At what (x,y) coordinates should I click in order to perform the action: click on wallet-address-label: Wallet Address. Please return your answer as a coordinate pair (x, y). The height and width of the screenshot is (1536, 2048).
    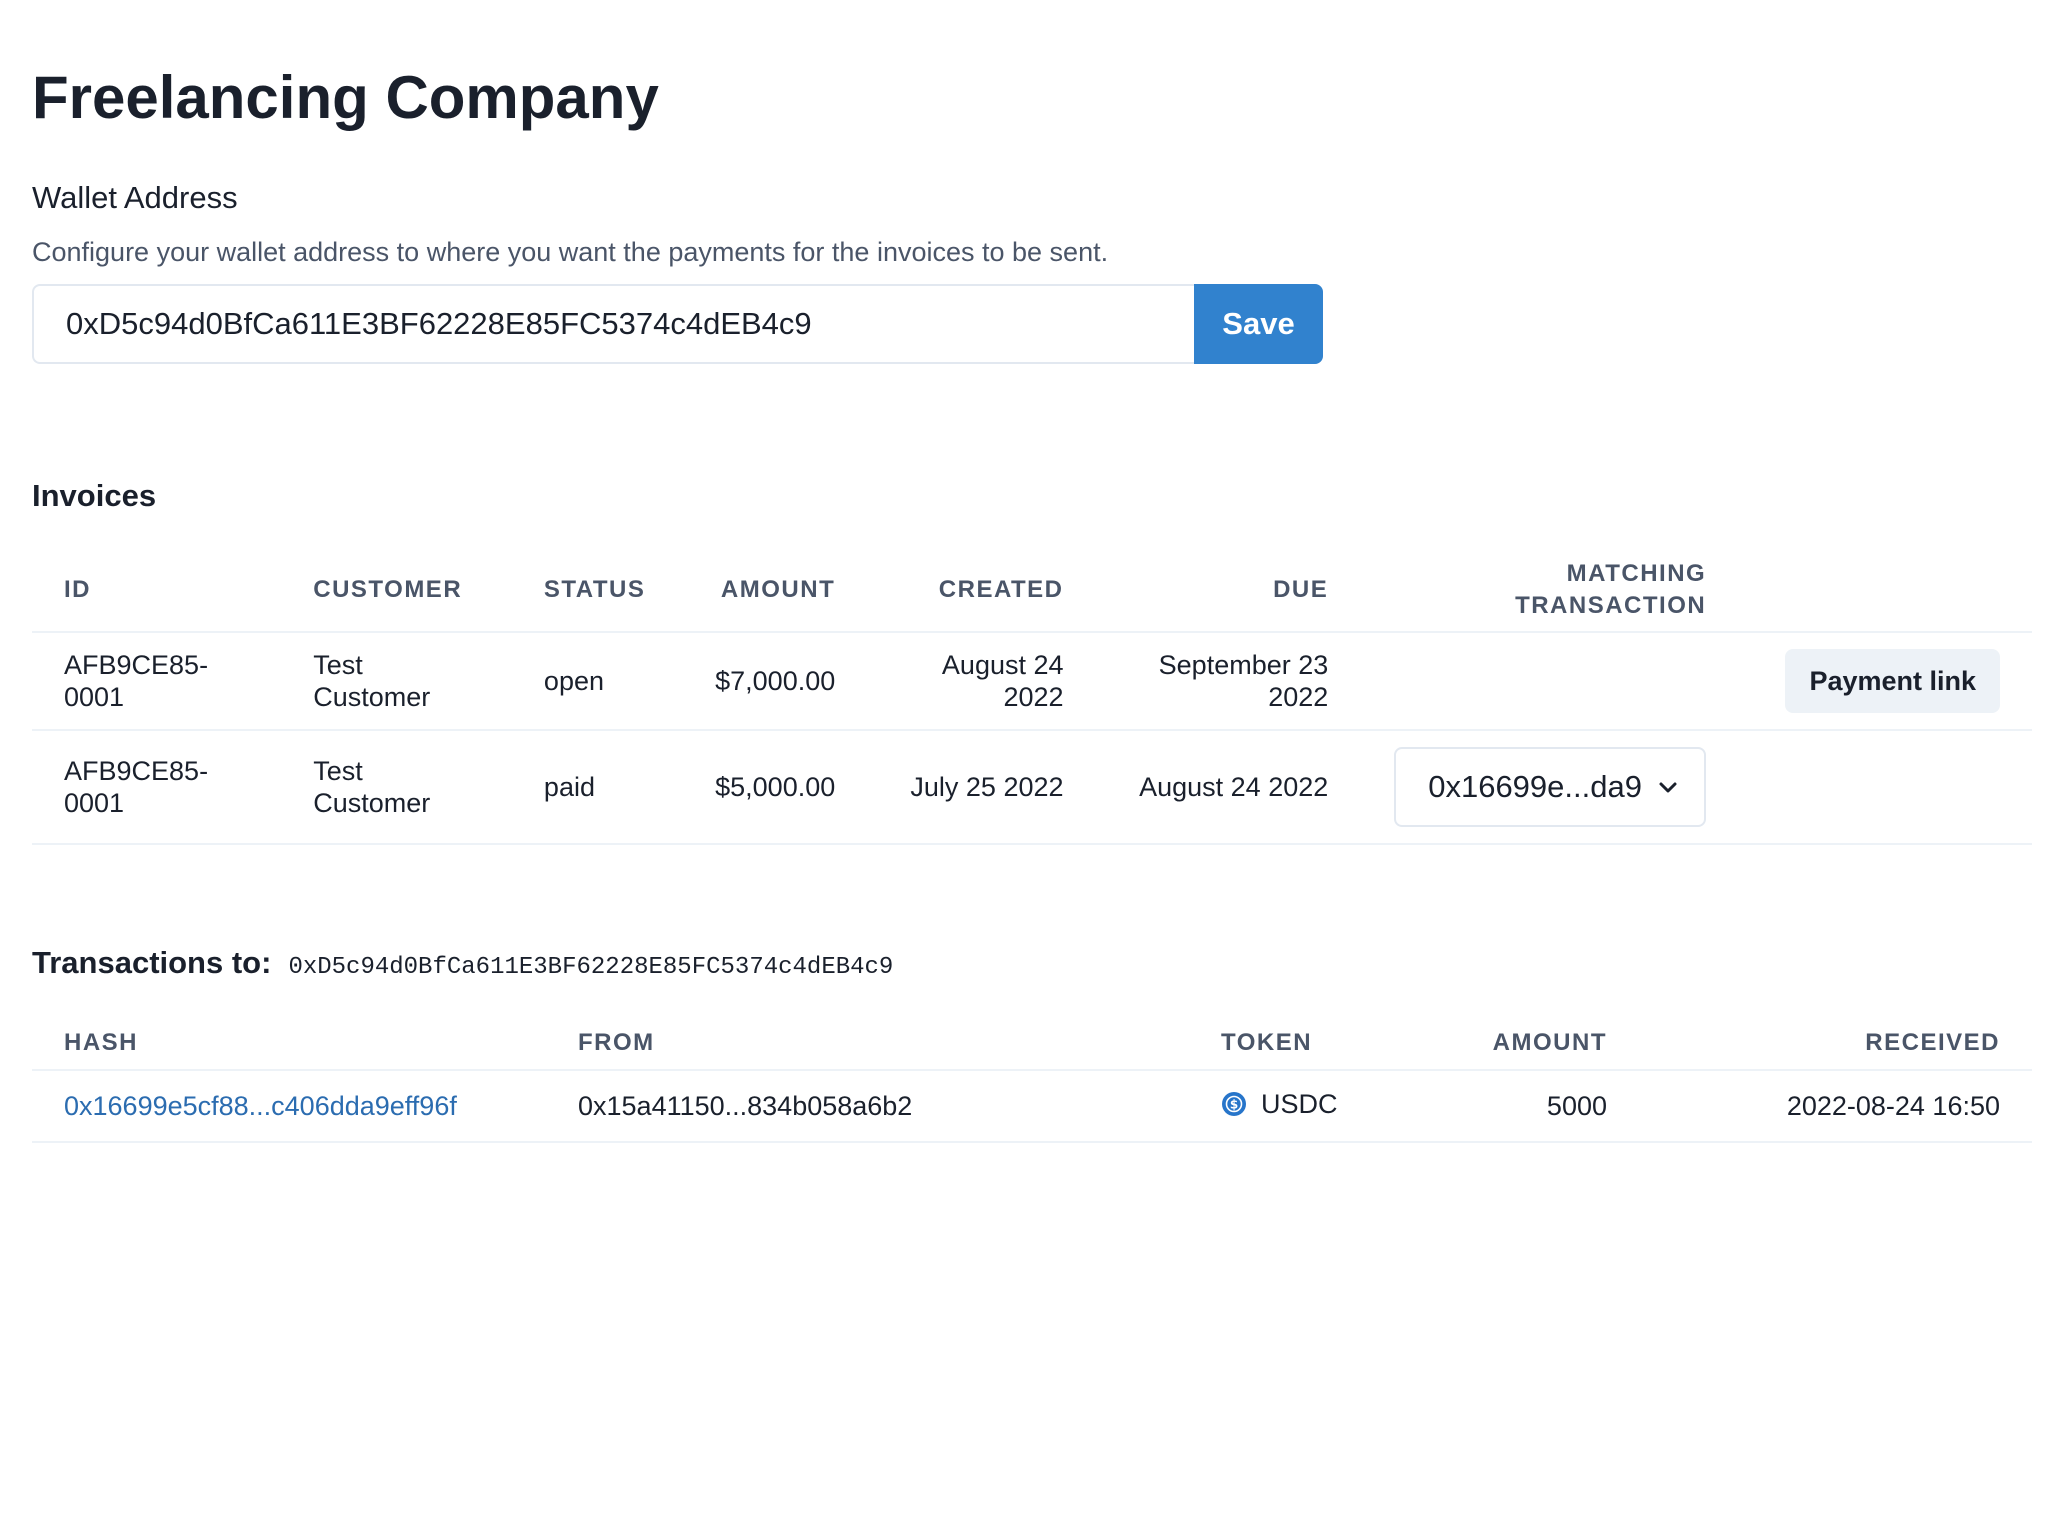
    Looking at the image, I should click on (135, 197).